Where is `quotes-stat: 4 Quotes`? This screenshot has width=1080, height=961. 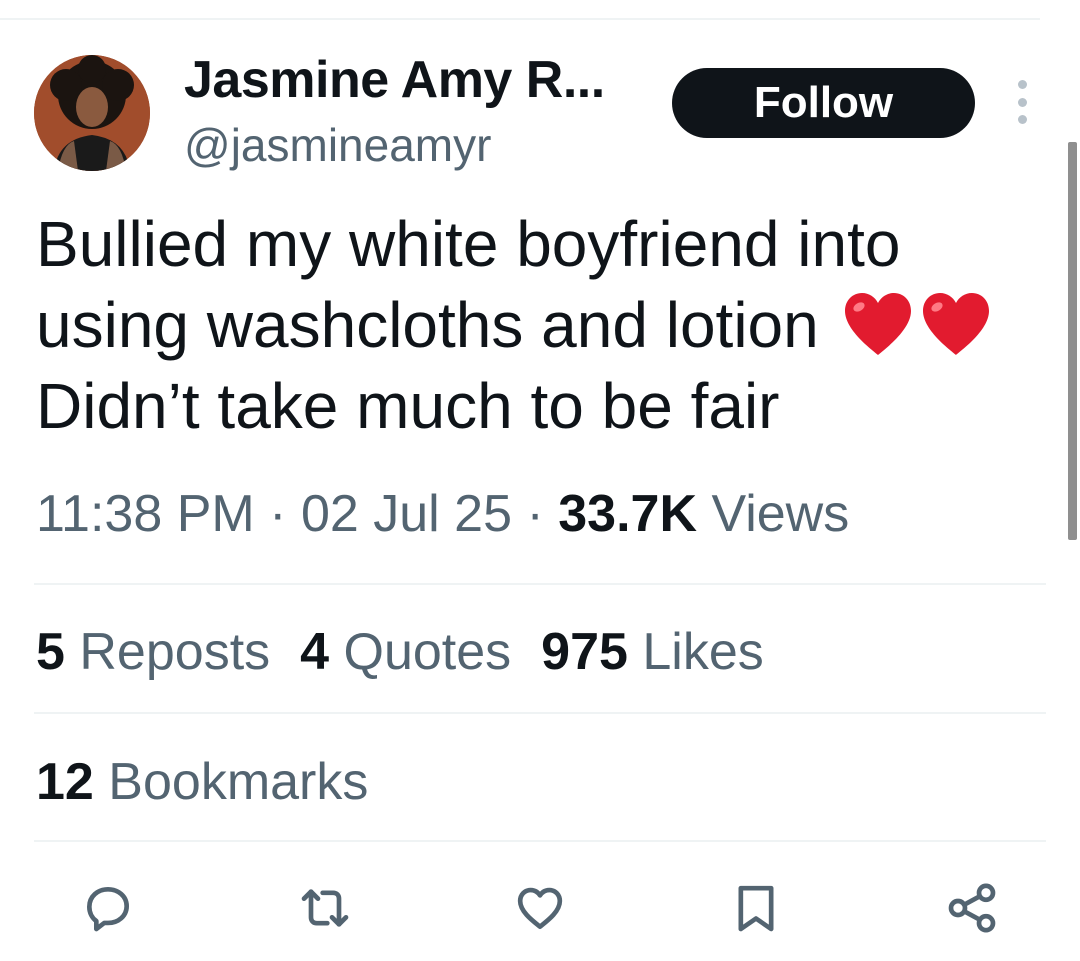 quotes-stat: 4 Quotes is located at coordinates (405, 652).